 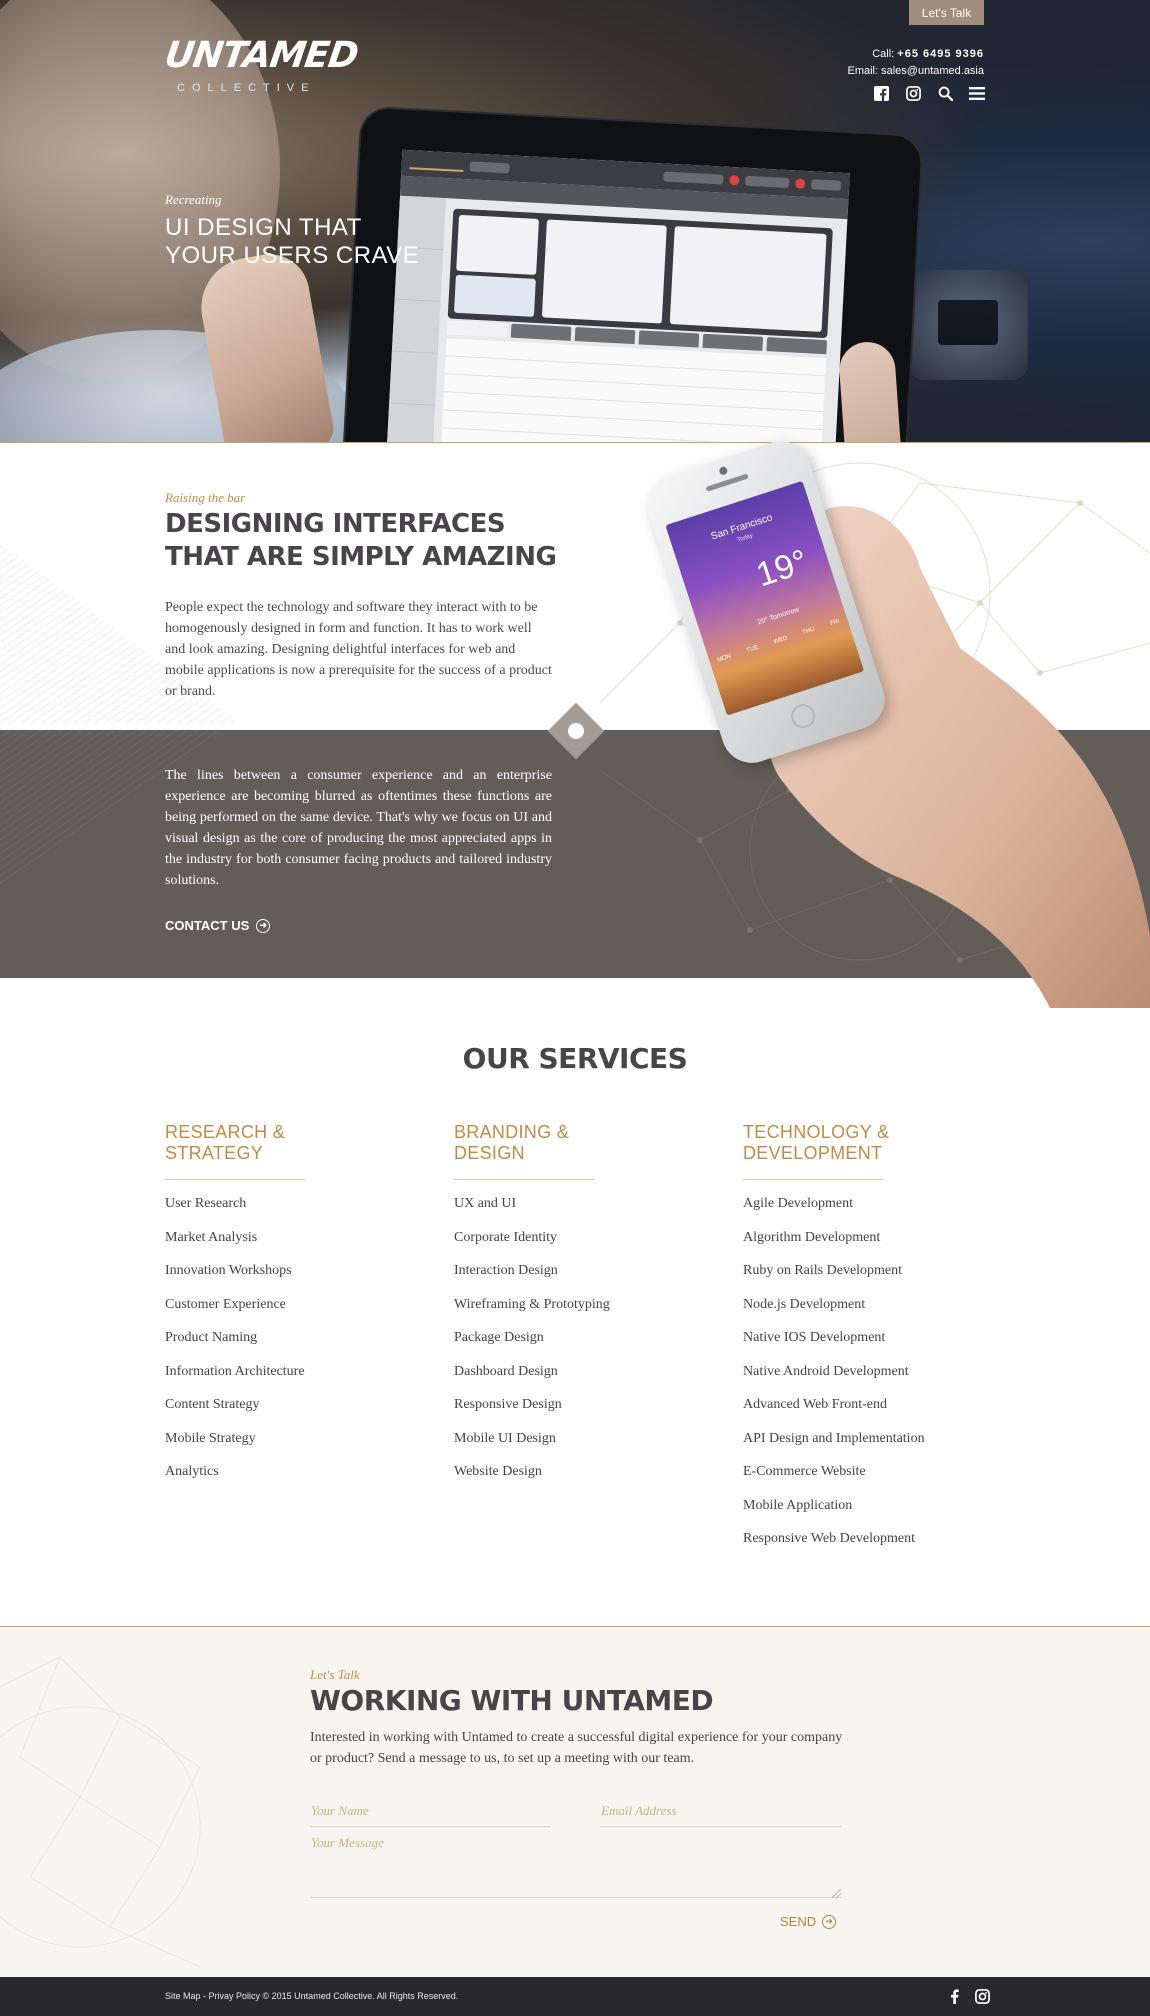 I want to click on textarea-resize-handle, so click(x=836, y=1893).